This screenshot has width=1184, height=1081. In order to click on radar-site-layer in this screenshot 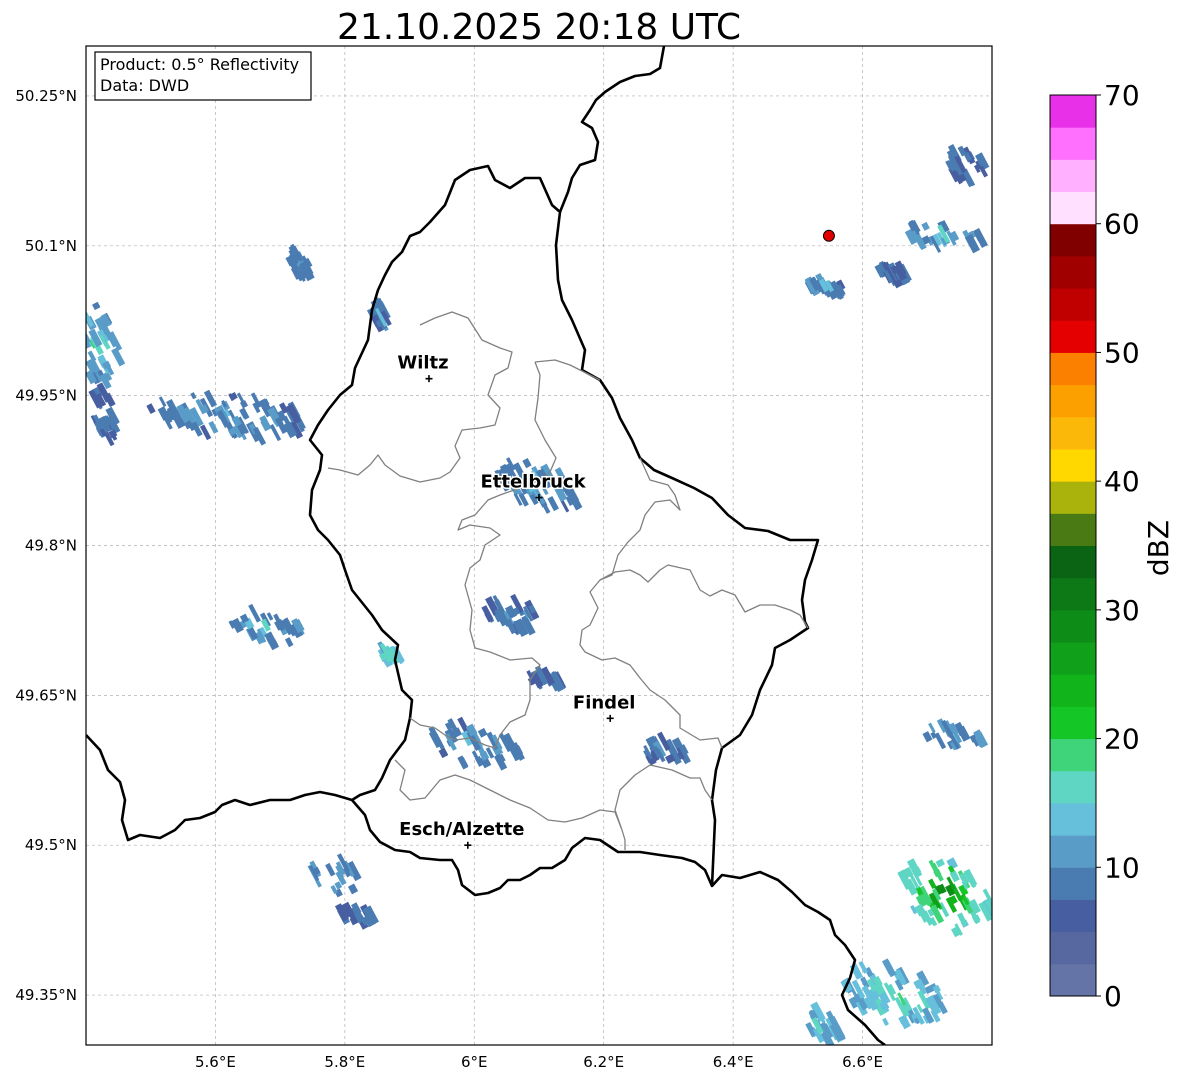, I will do `click(828, 235)`.